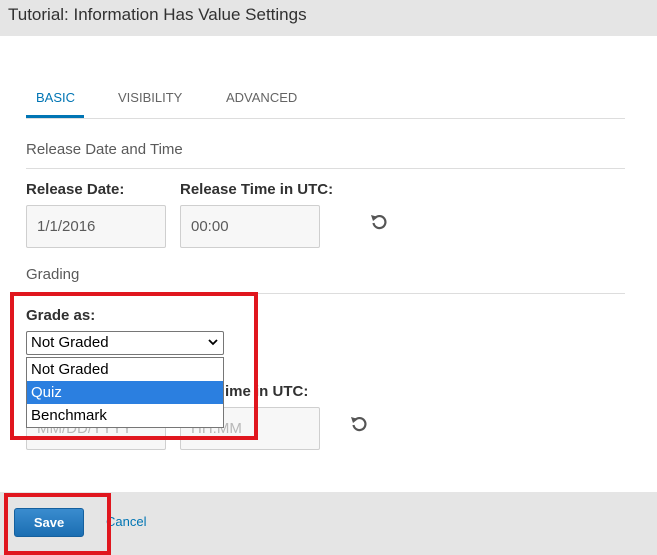 Image resolution: width=657 pixels, height=555 pixels. What do you see at coordinates (267, 391) in the screenshot?
I see `due-time-label: ime in UTC:` at bounding box center [267, 391].